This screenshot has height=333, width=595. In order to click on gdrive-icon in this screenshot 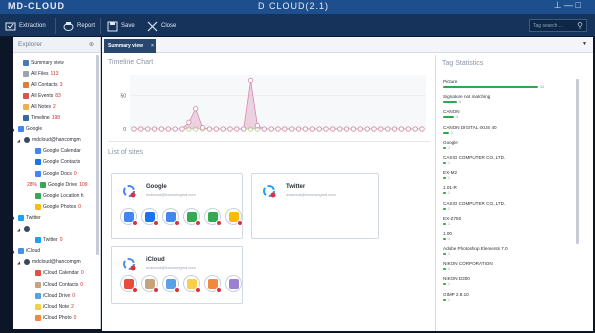, I will do `click(192, 217)`.